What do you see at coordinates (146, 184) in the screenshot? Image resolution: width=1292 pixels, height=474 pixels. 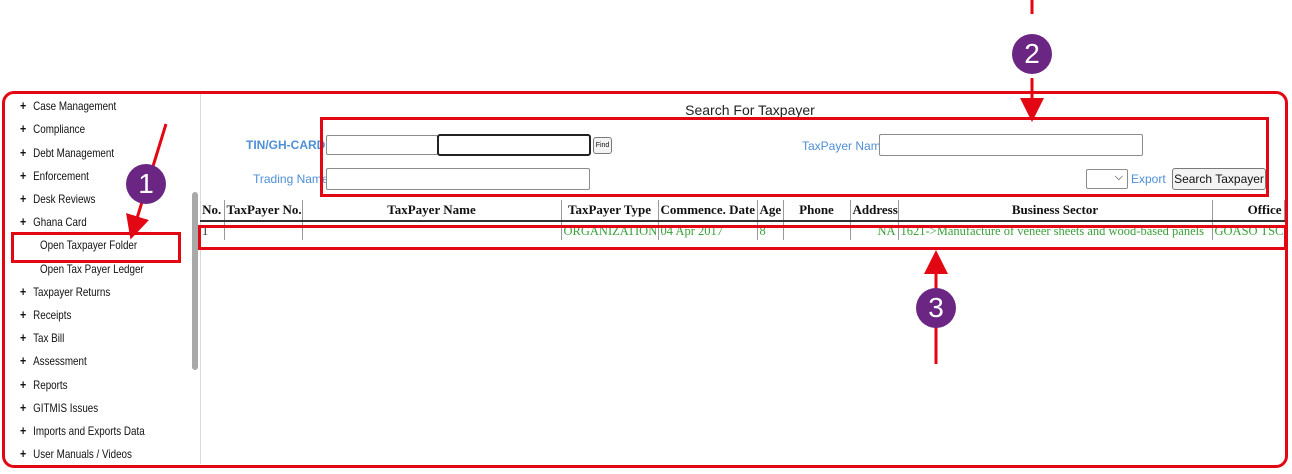 I see `marker-1: 1` at bounding box center [146, 184].